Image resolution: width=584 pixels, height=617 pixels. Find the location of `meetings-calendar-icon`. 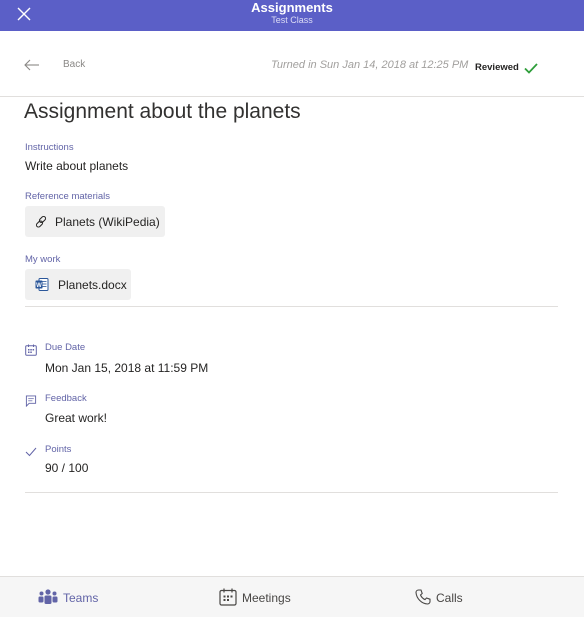

meetings-calendar-icon is located at coordinates (228, 597).